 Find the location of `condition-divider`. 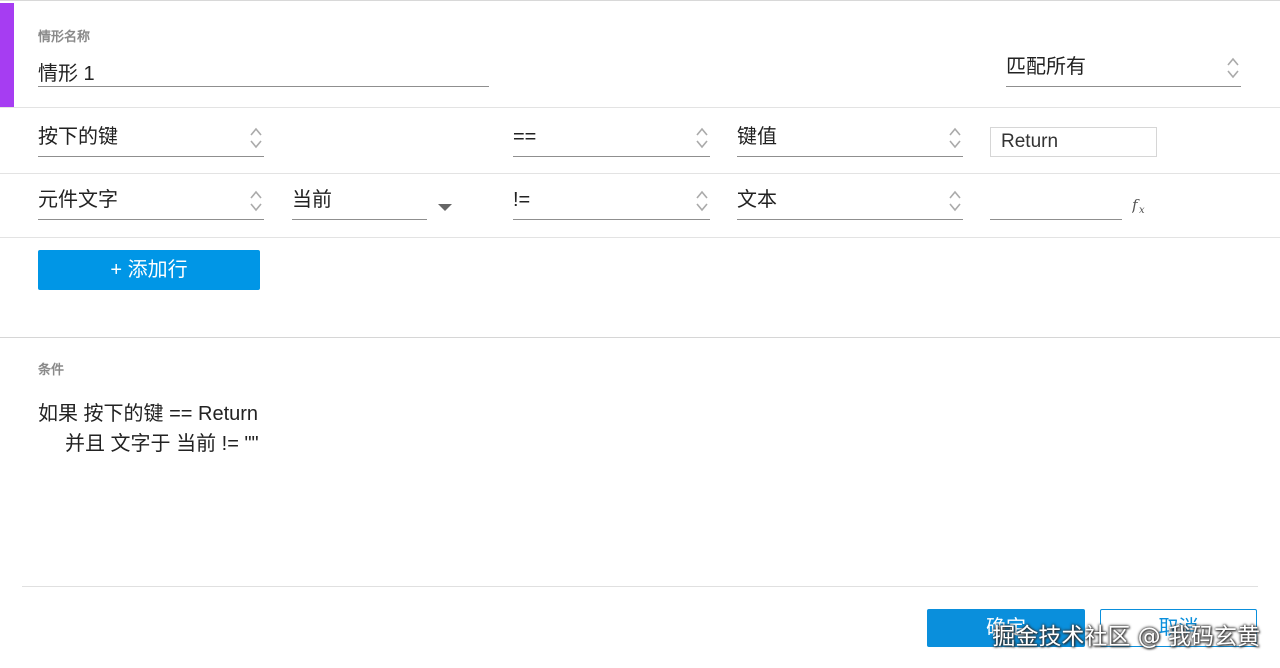

condition-divider is located at coordinates (640, 337).